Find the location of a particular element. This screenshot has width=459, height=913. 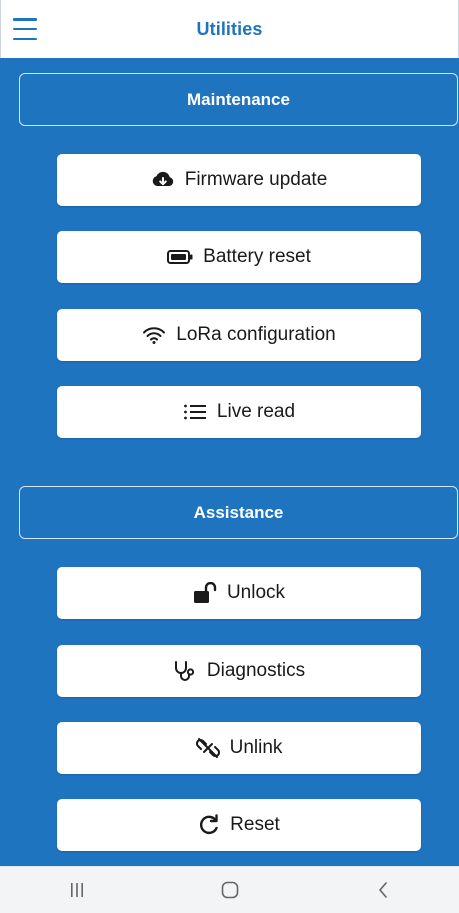

home-icon is located at coordinates (230, 890).